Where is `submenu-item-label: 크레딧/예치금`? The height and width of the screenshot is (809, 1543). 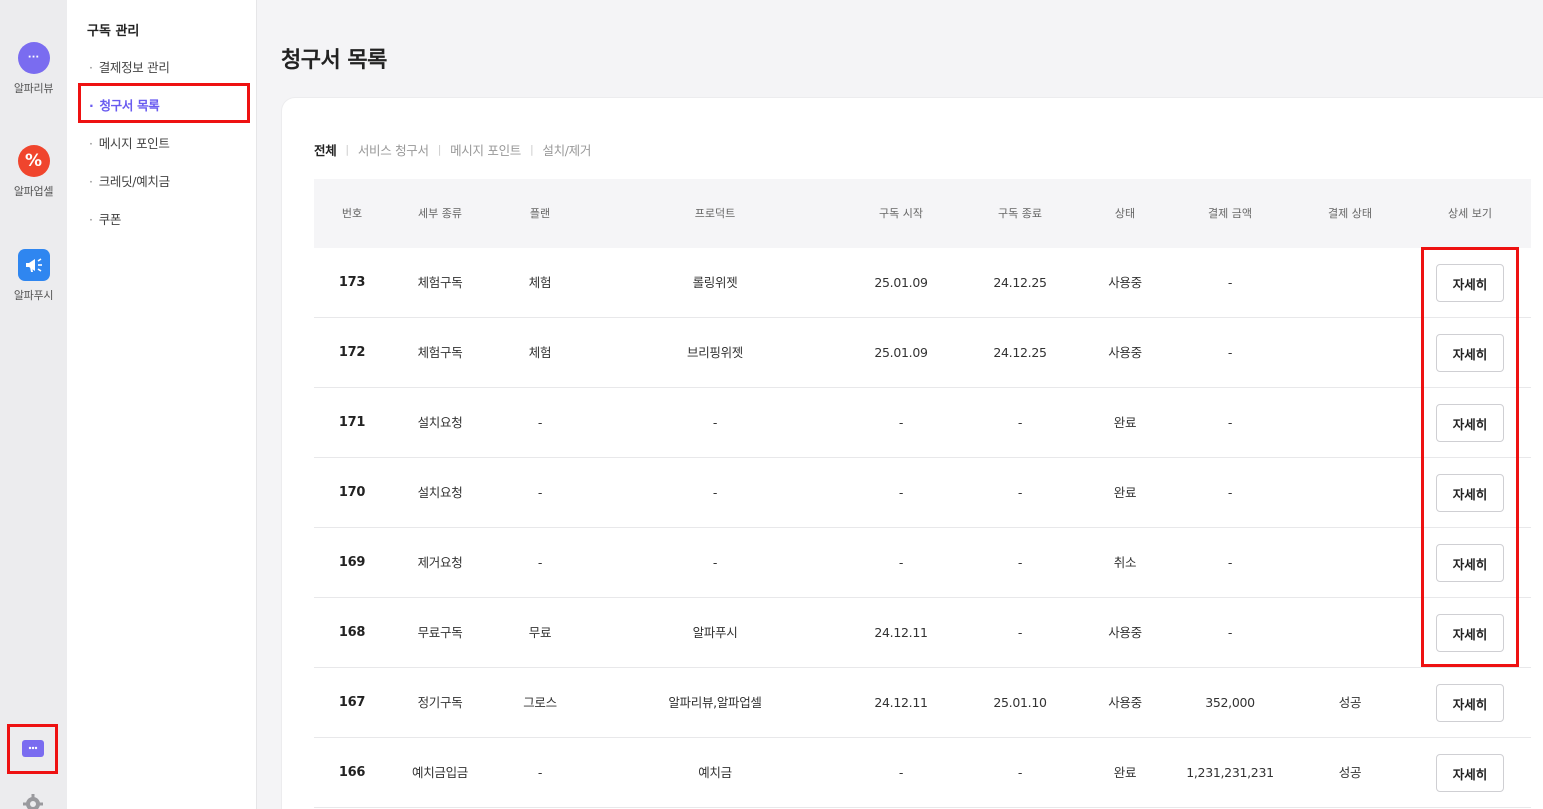 submenu-item-label: 크레딧/예치금 is located at coordinates (134, 181).